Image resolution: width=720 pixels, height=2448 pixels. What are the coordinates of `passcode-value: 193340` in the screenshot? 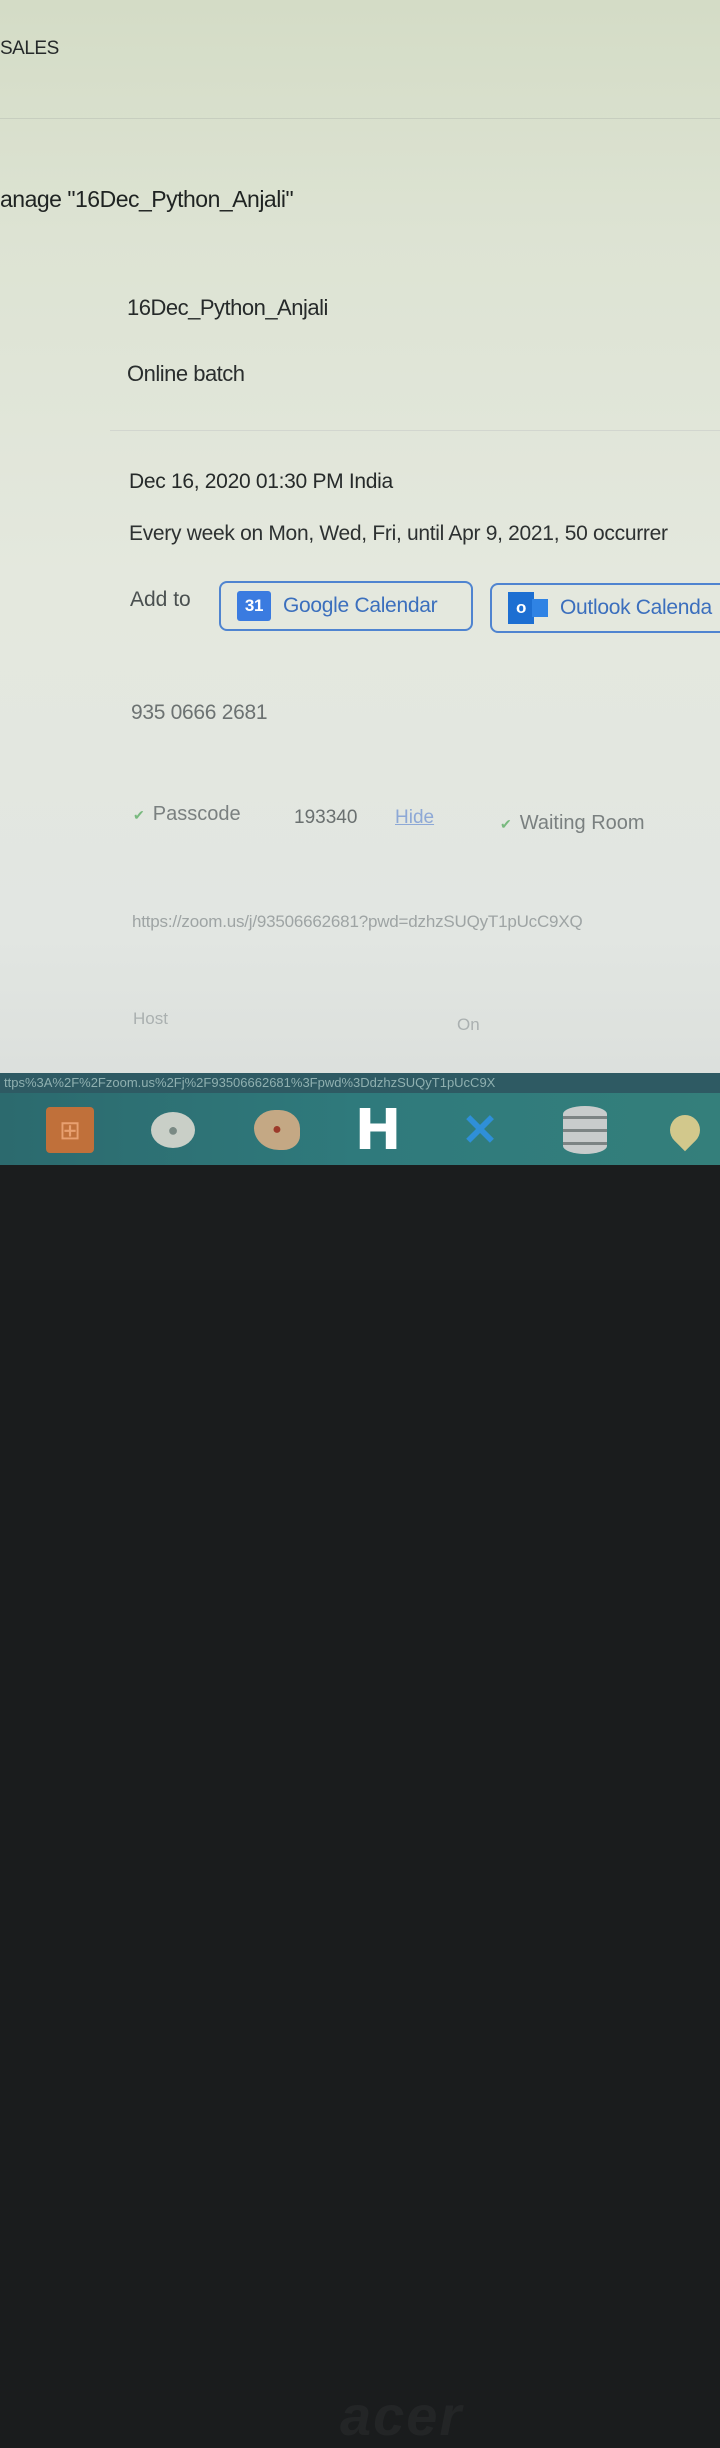 It's located at (326, 817).